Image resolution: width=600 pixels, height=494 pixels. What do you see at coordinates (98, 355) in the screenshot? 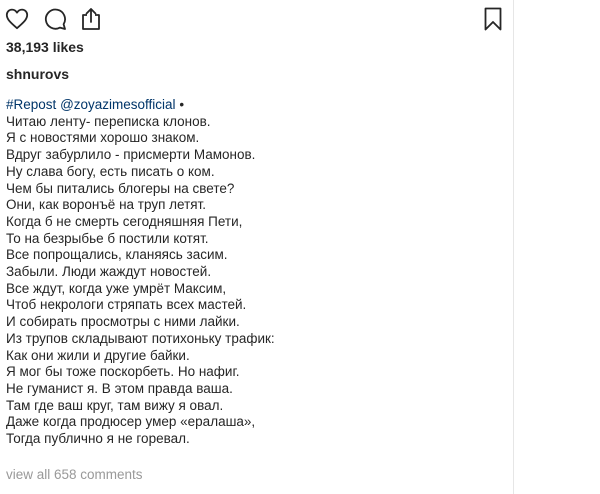
I see `caption-line: Как они жили и другие байки.` at bounding box center [98, 355].